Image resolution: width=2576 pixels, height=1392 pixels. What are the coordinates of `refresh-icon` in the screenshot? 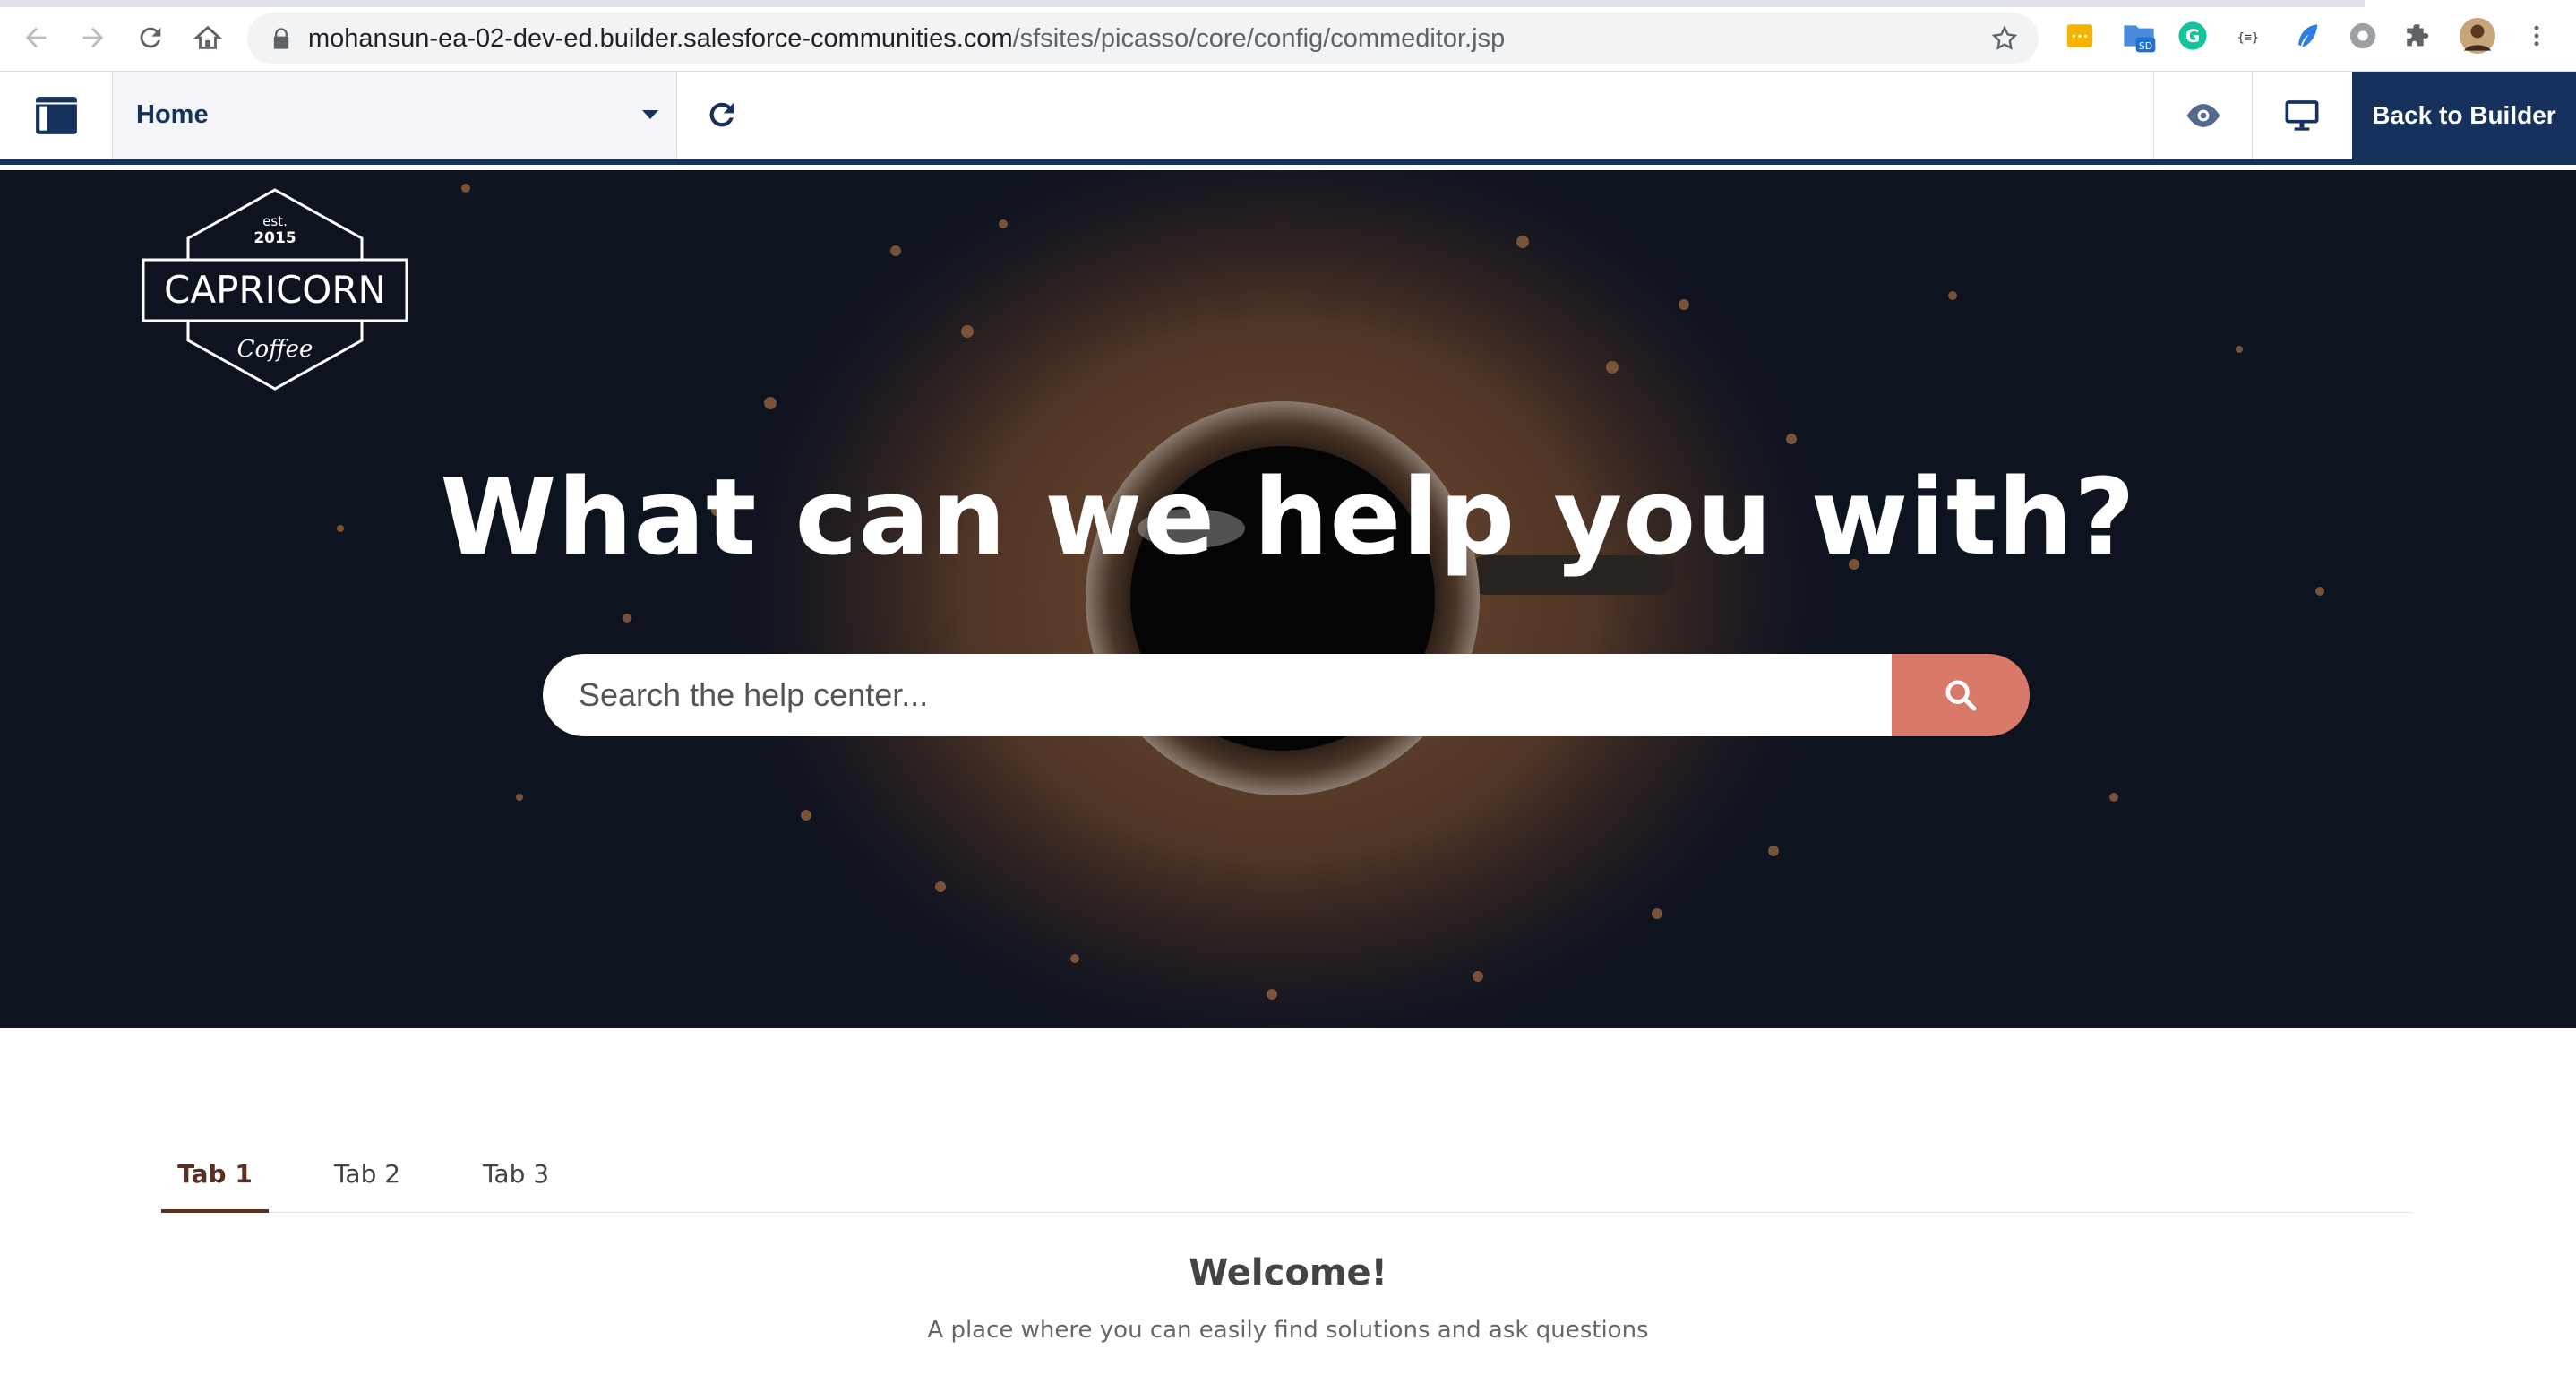 It's located at (722, 115).